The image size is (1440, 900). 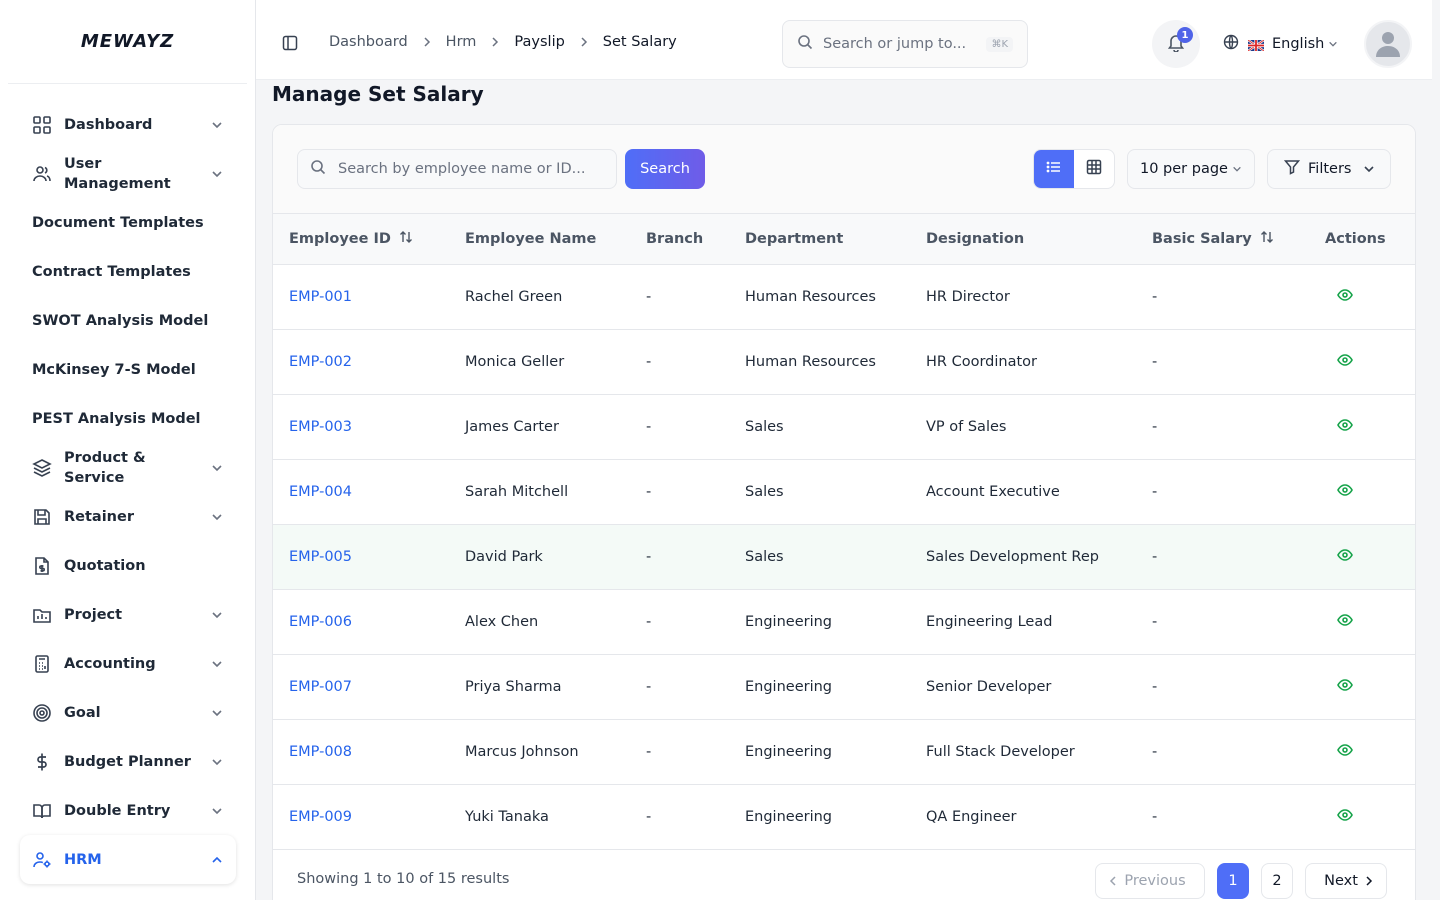 I want to click on employee-name-cell: Priya Sharma, so click(x=513, y=686).